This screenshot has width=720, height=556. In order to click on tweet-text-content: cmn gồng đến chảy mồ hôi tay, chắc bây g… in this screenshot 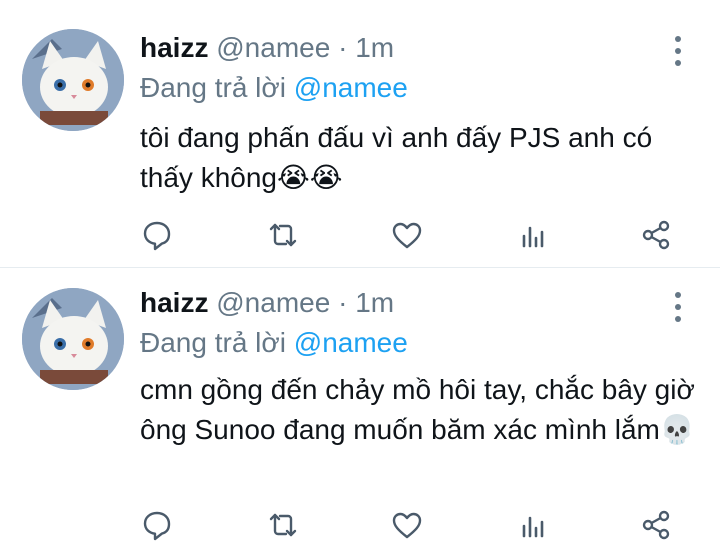, I will do `click(417, 409)`.